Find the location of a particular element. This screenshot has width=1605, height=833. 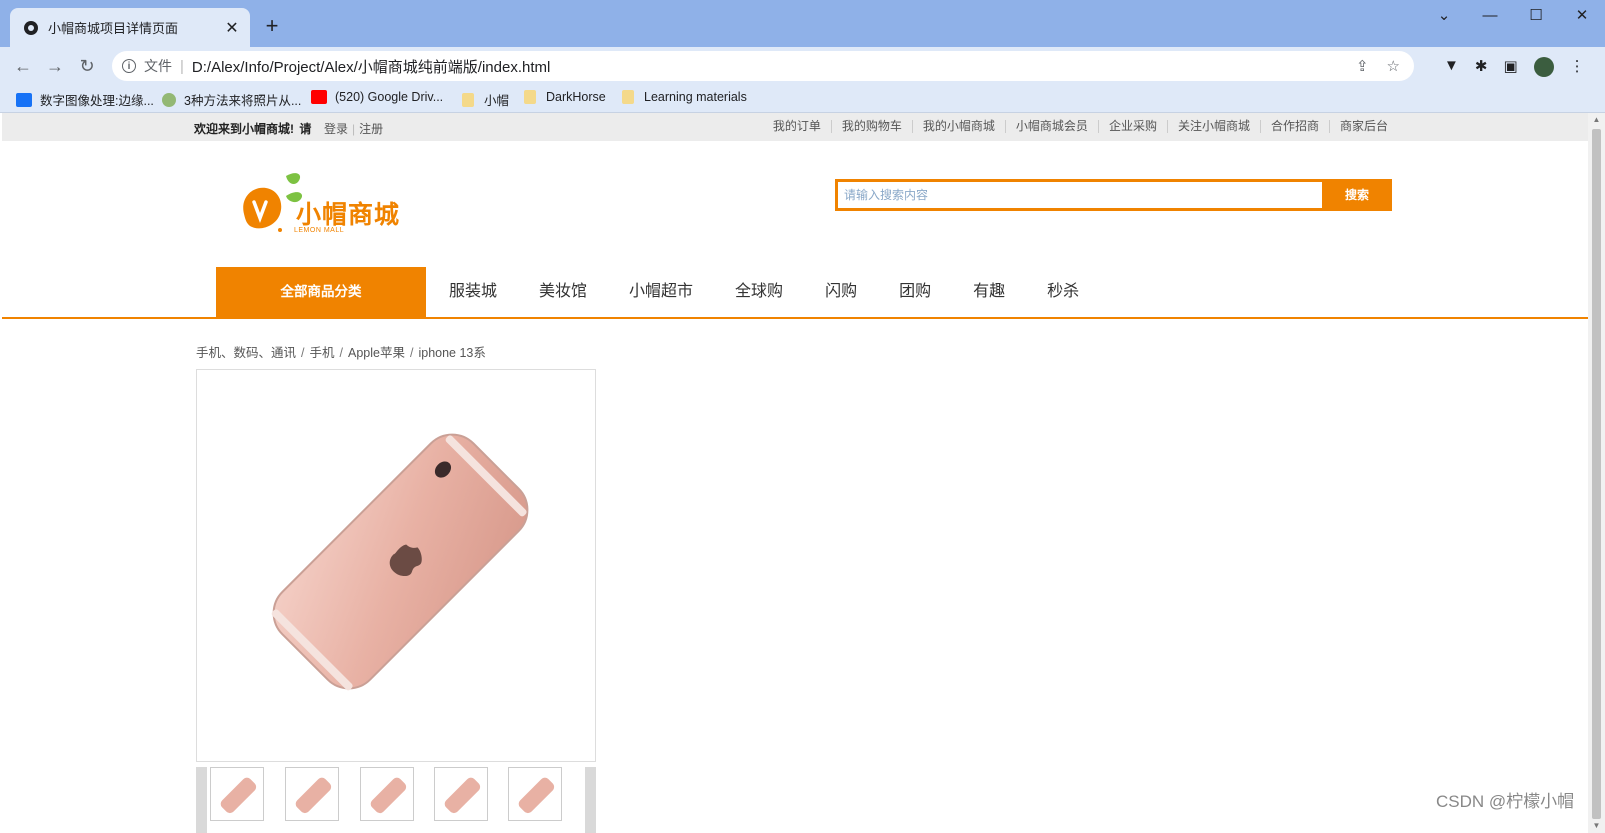

thumb-next-arrow is located at coordinates (590, 800).